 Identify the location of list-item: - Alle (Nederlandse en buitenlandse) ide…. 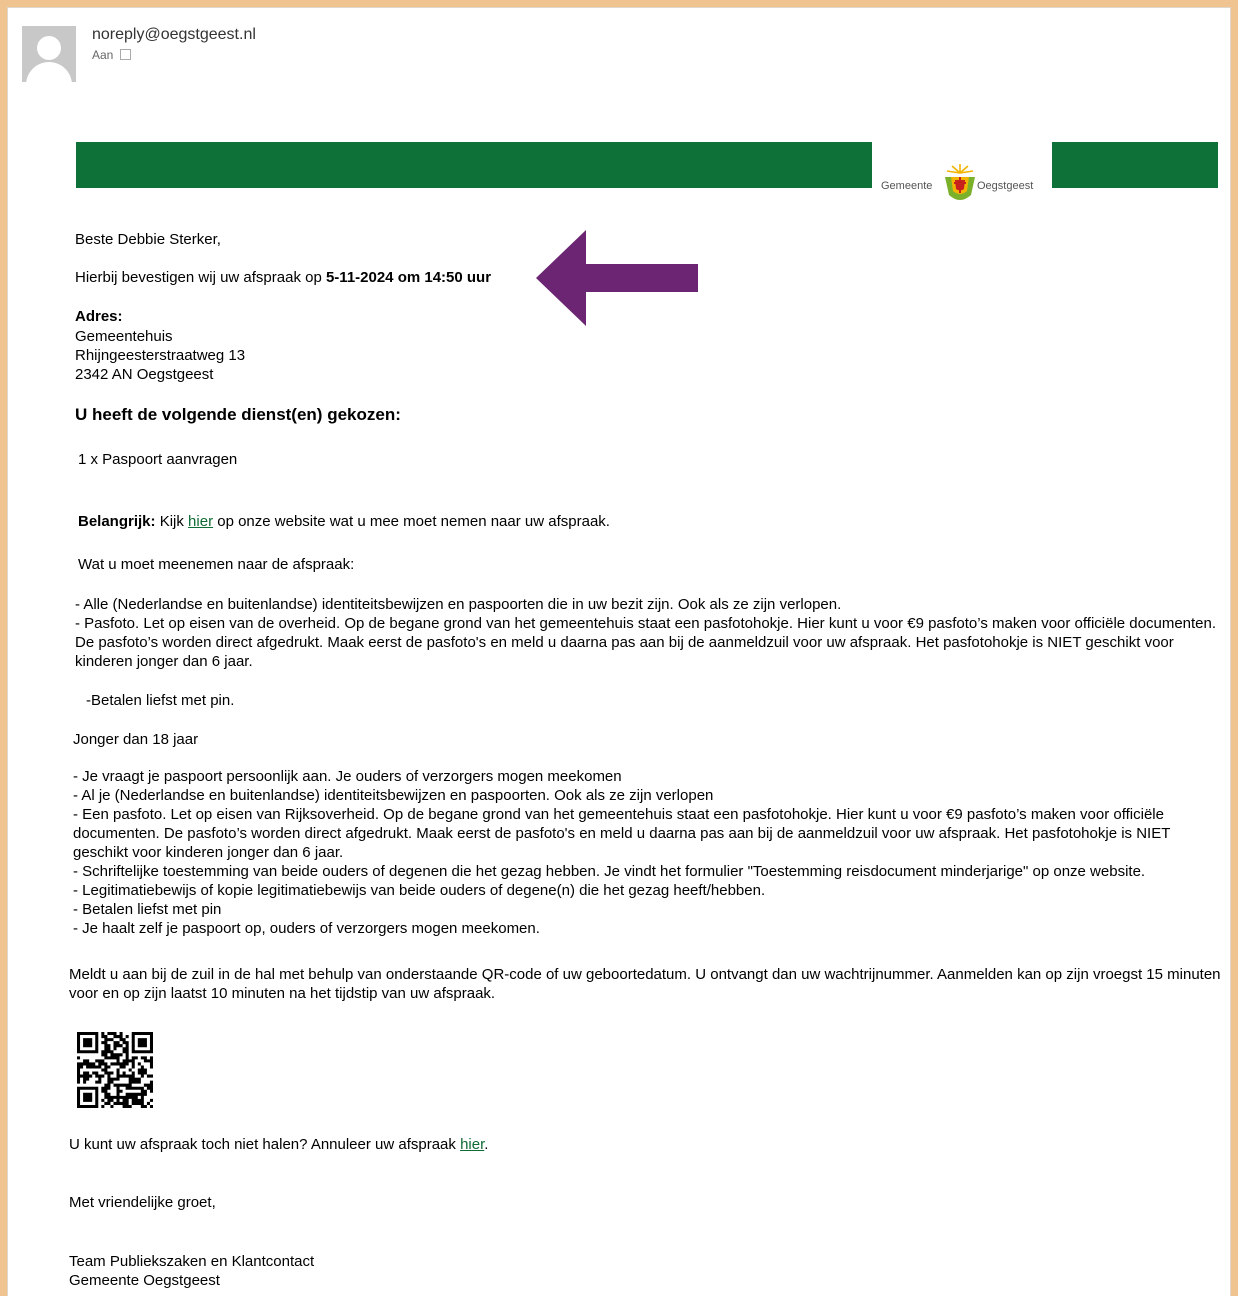
(458, 604).